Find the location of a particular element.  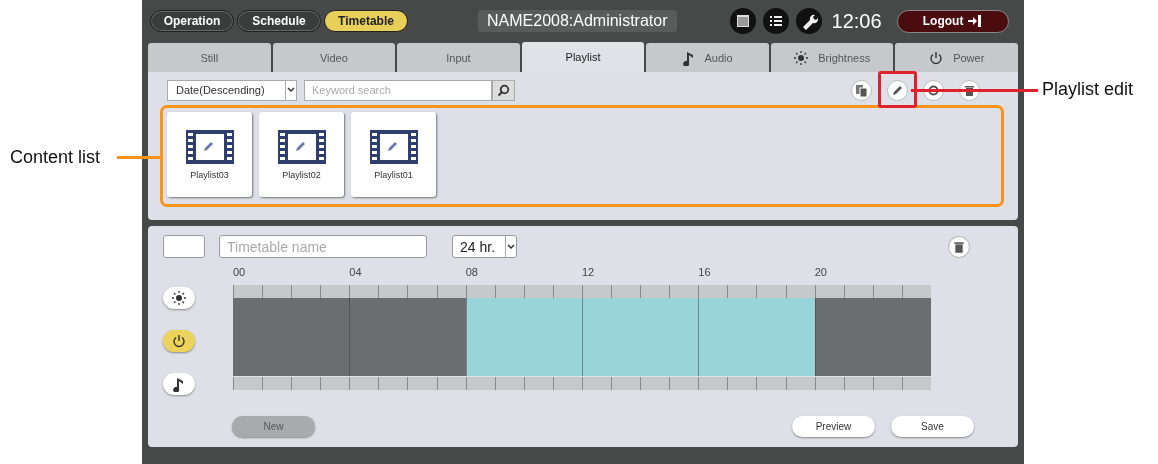

sort-dropdown: Date(Descending) is located at coordinates (232, 90).